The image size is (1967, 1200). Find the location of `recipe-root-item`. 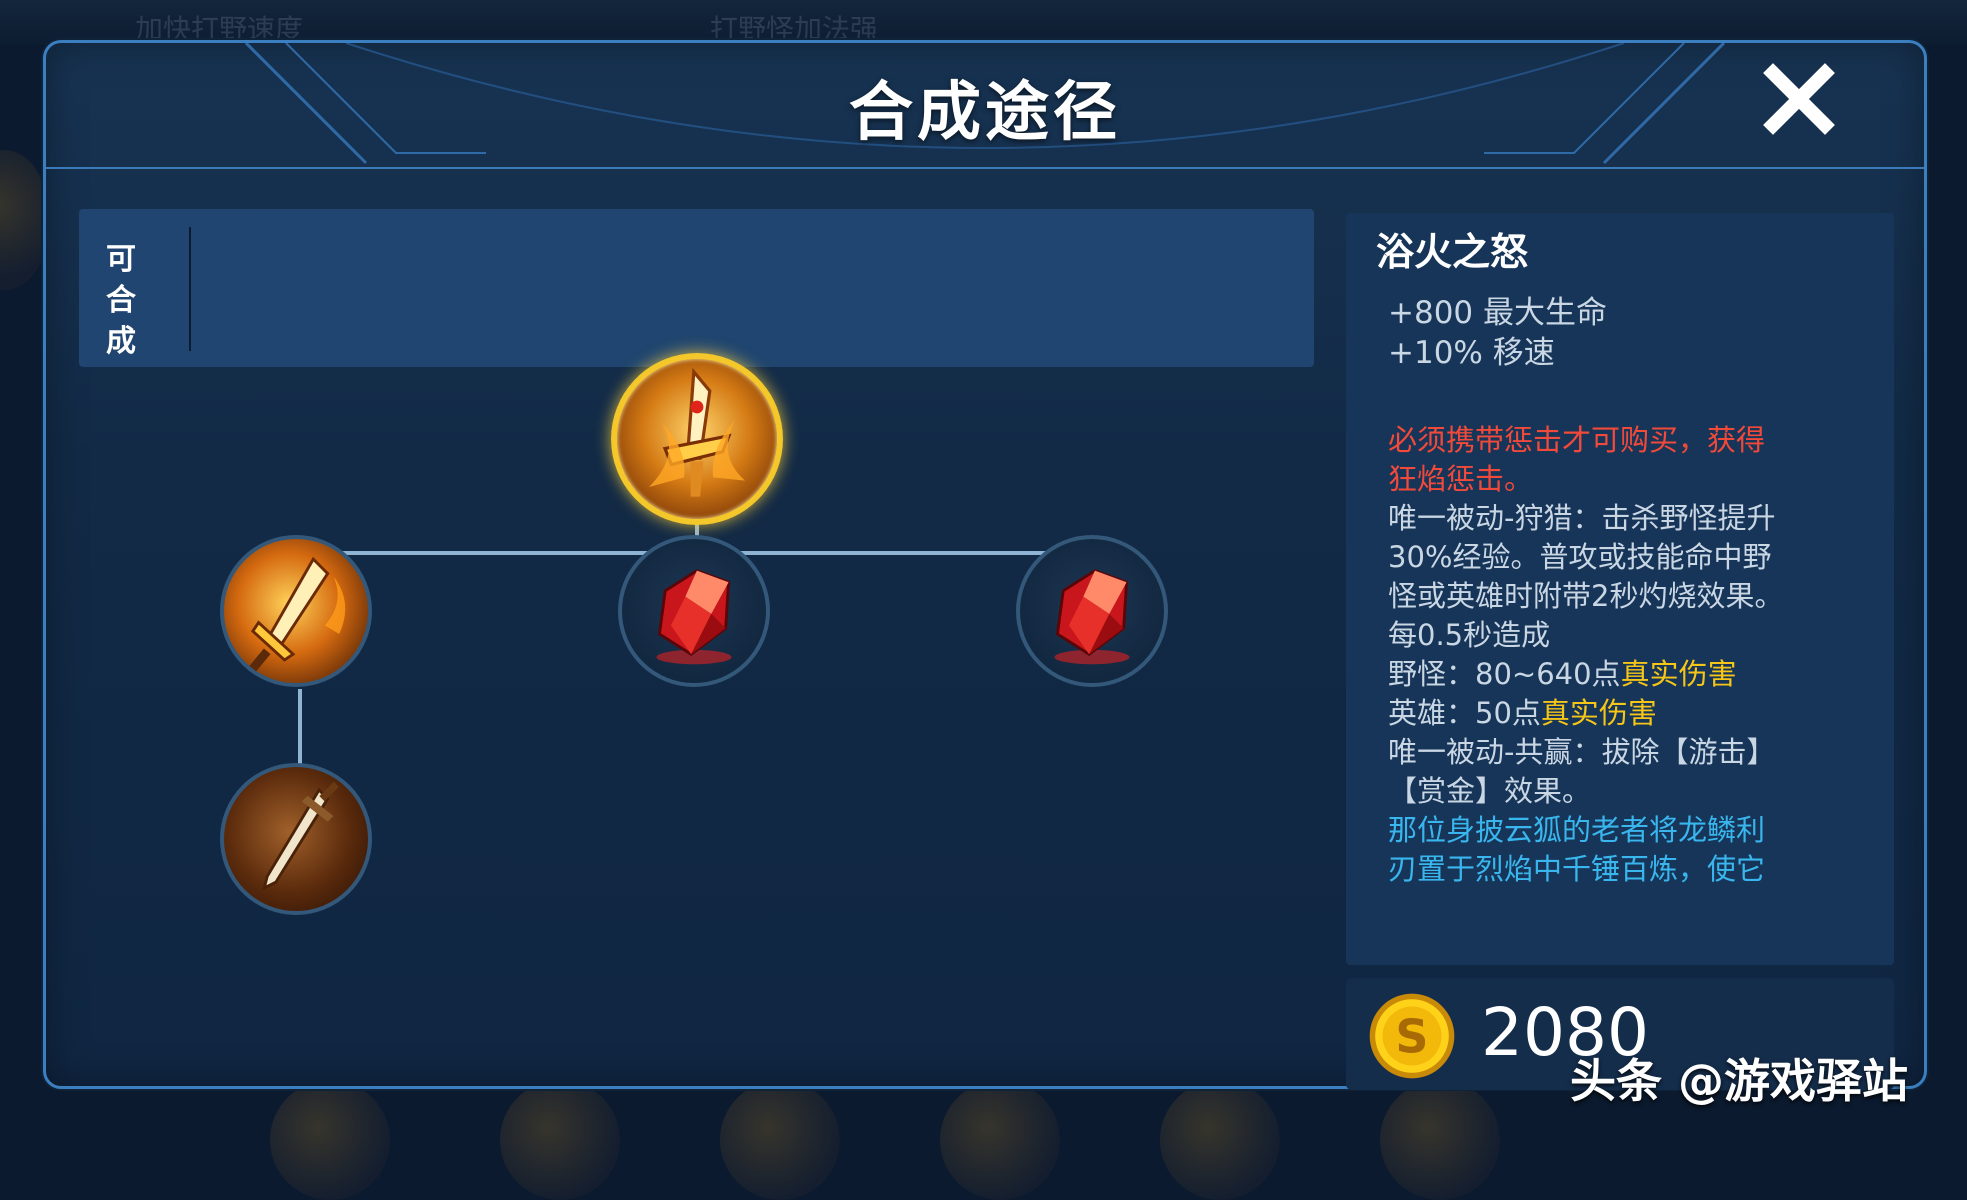

recipe-root-item is located at coordinates (697, 439).